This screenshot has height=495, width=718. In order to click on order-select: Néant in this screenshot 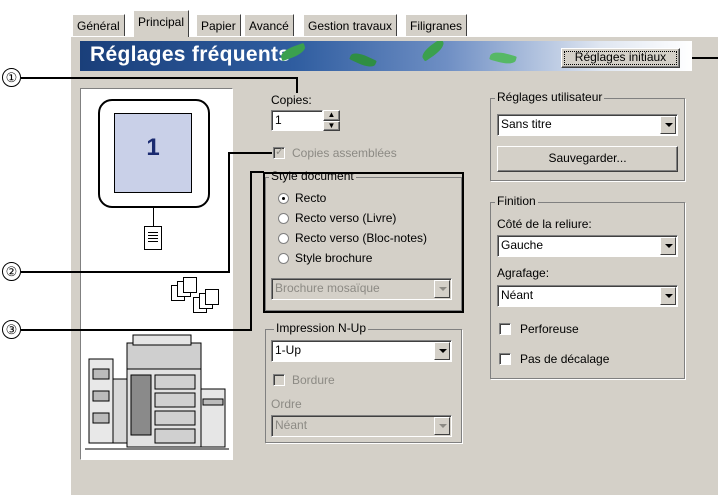, I will do `click(361, 426)`.